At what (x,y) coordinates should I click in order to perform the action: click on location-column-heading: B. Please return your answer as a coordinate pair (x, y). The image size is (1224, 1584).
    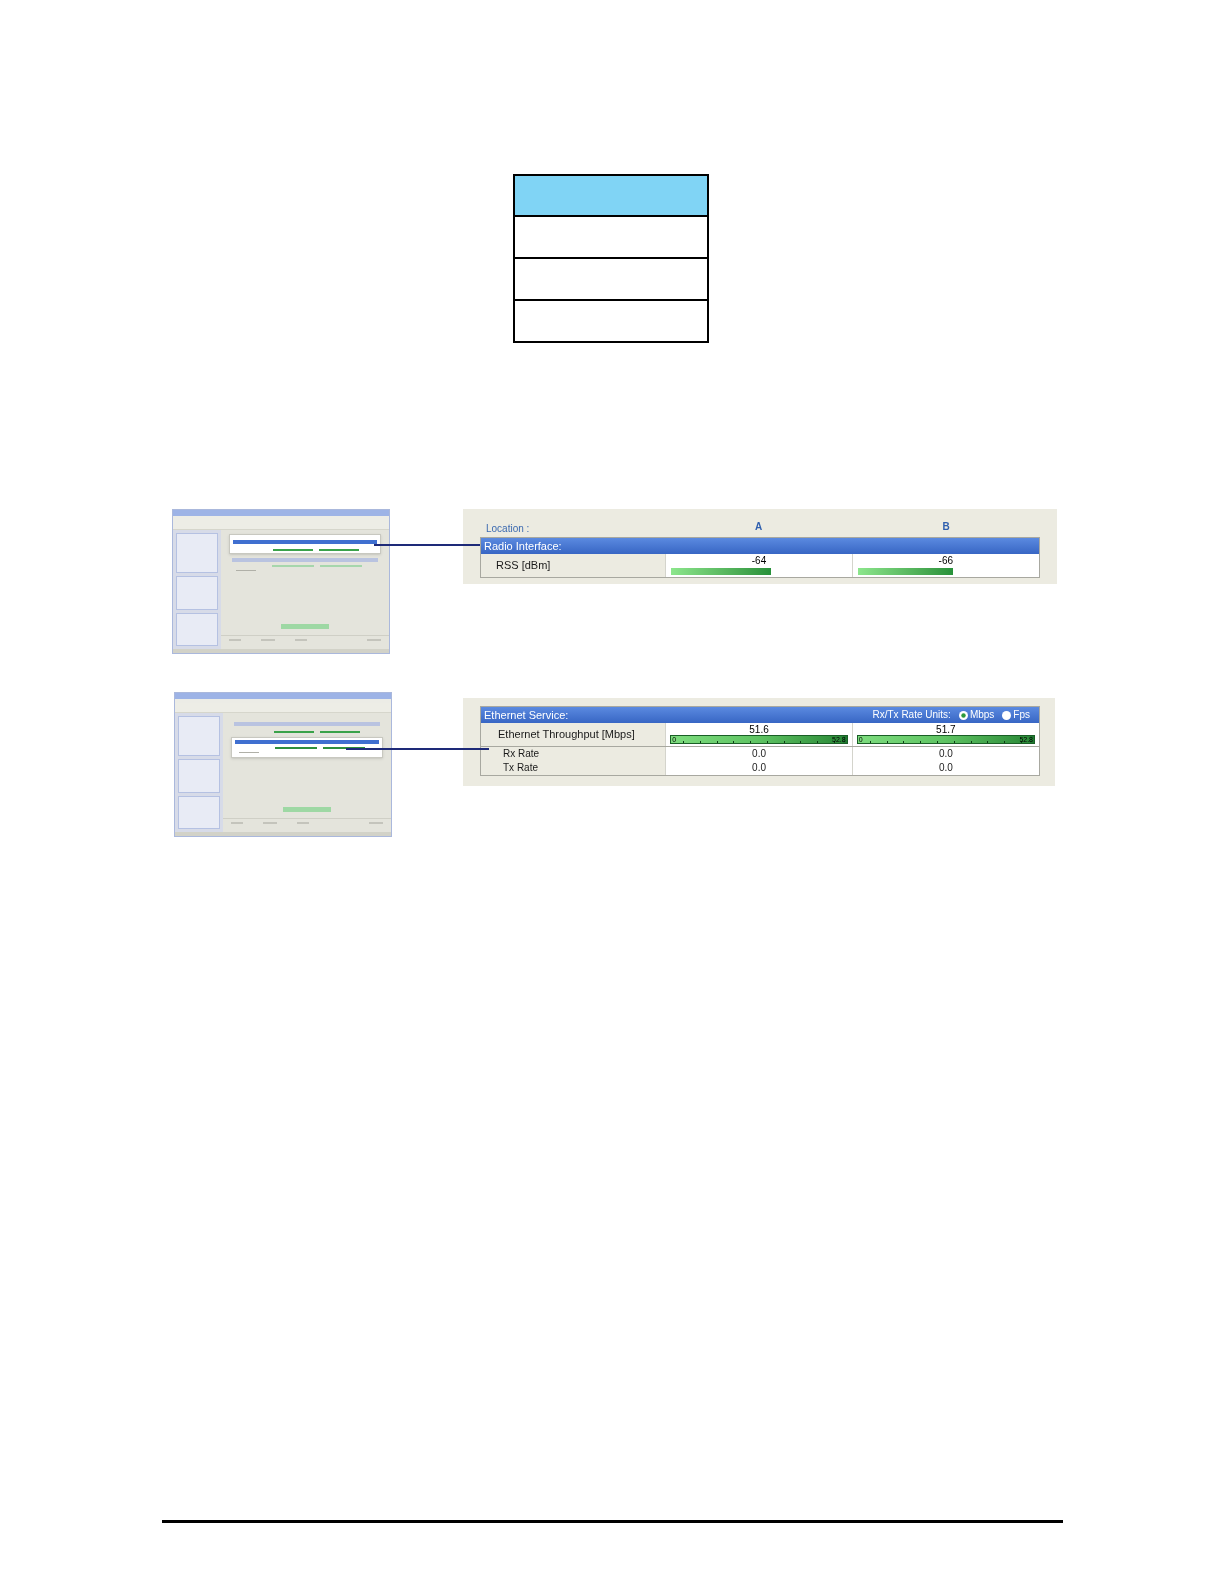
    Looking at the image, I should click on (946, 527).